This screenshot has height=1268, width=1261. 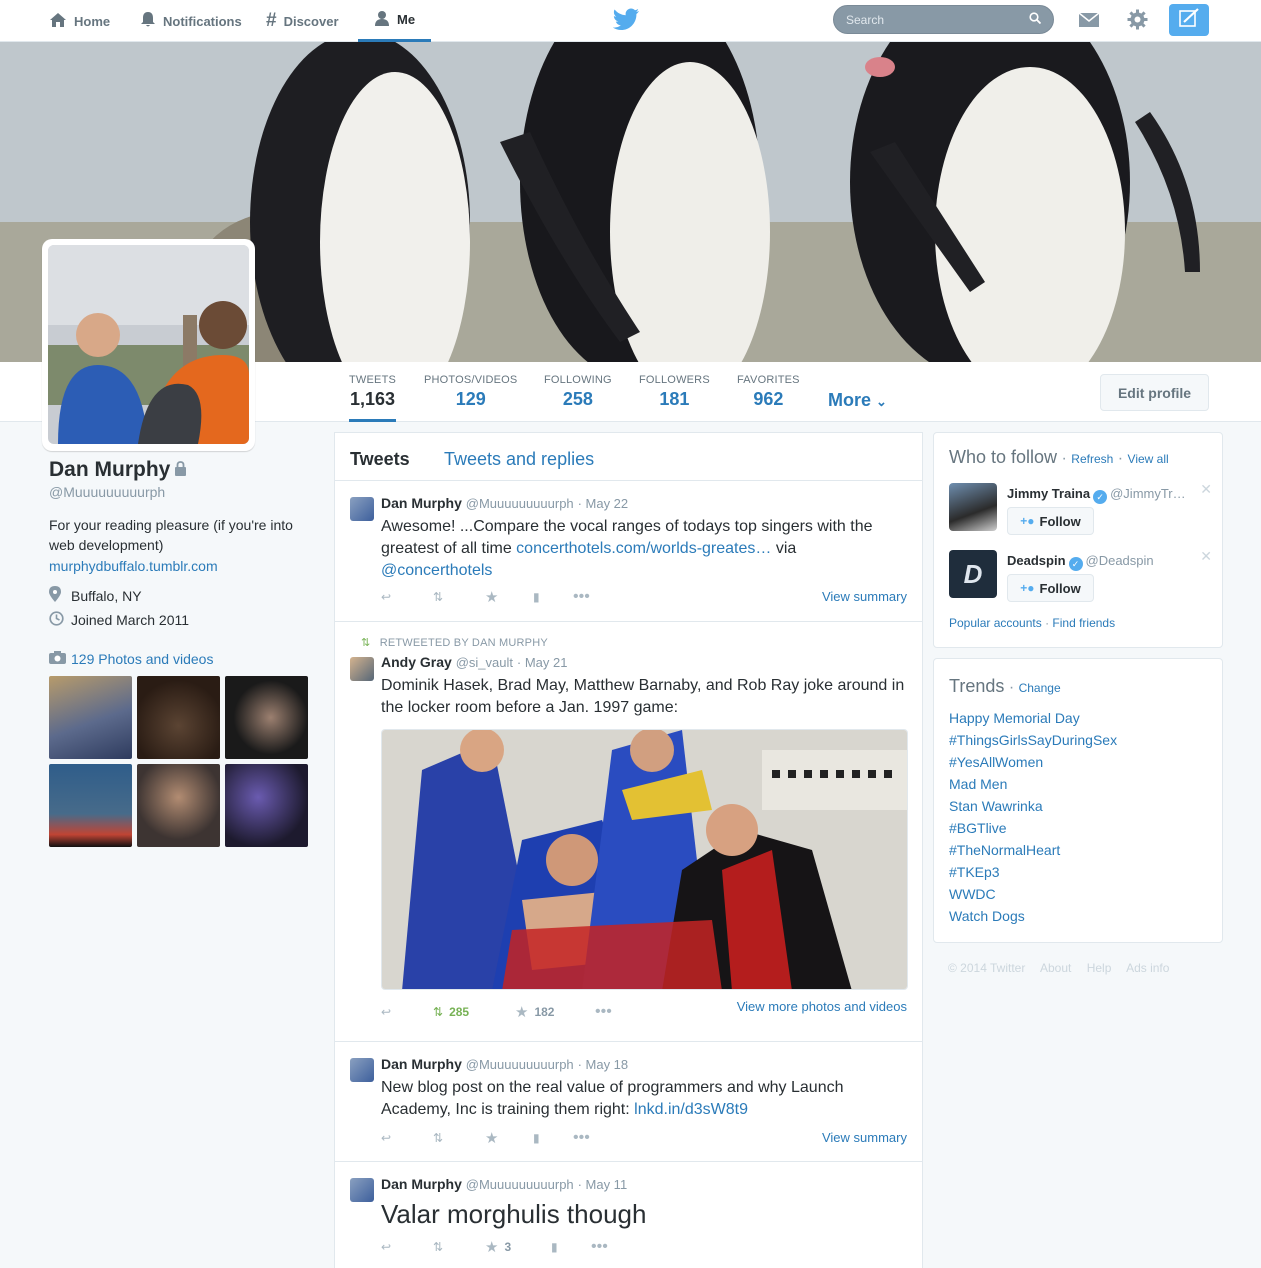 I want to click on messages-envelope-icon, so click(x=1089, y=22).